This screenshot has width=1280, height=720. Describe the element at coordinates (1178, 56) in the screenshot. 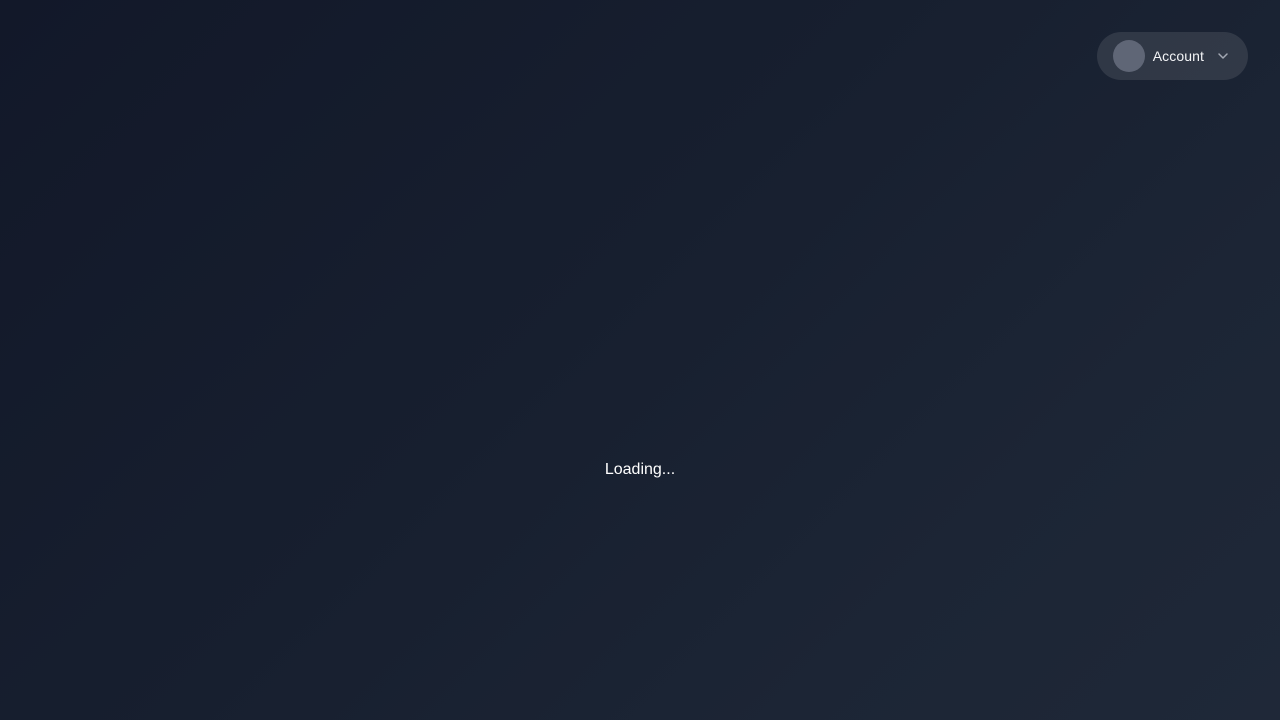

I see `account-label: Account` at that location.